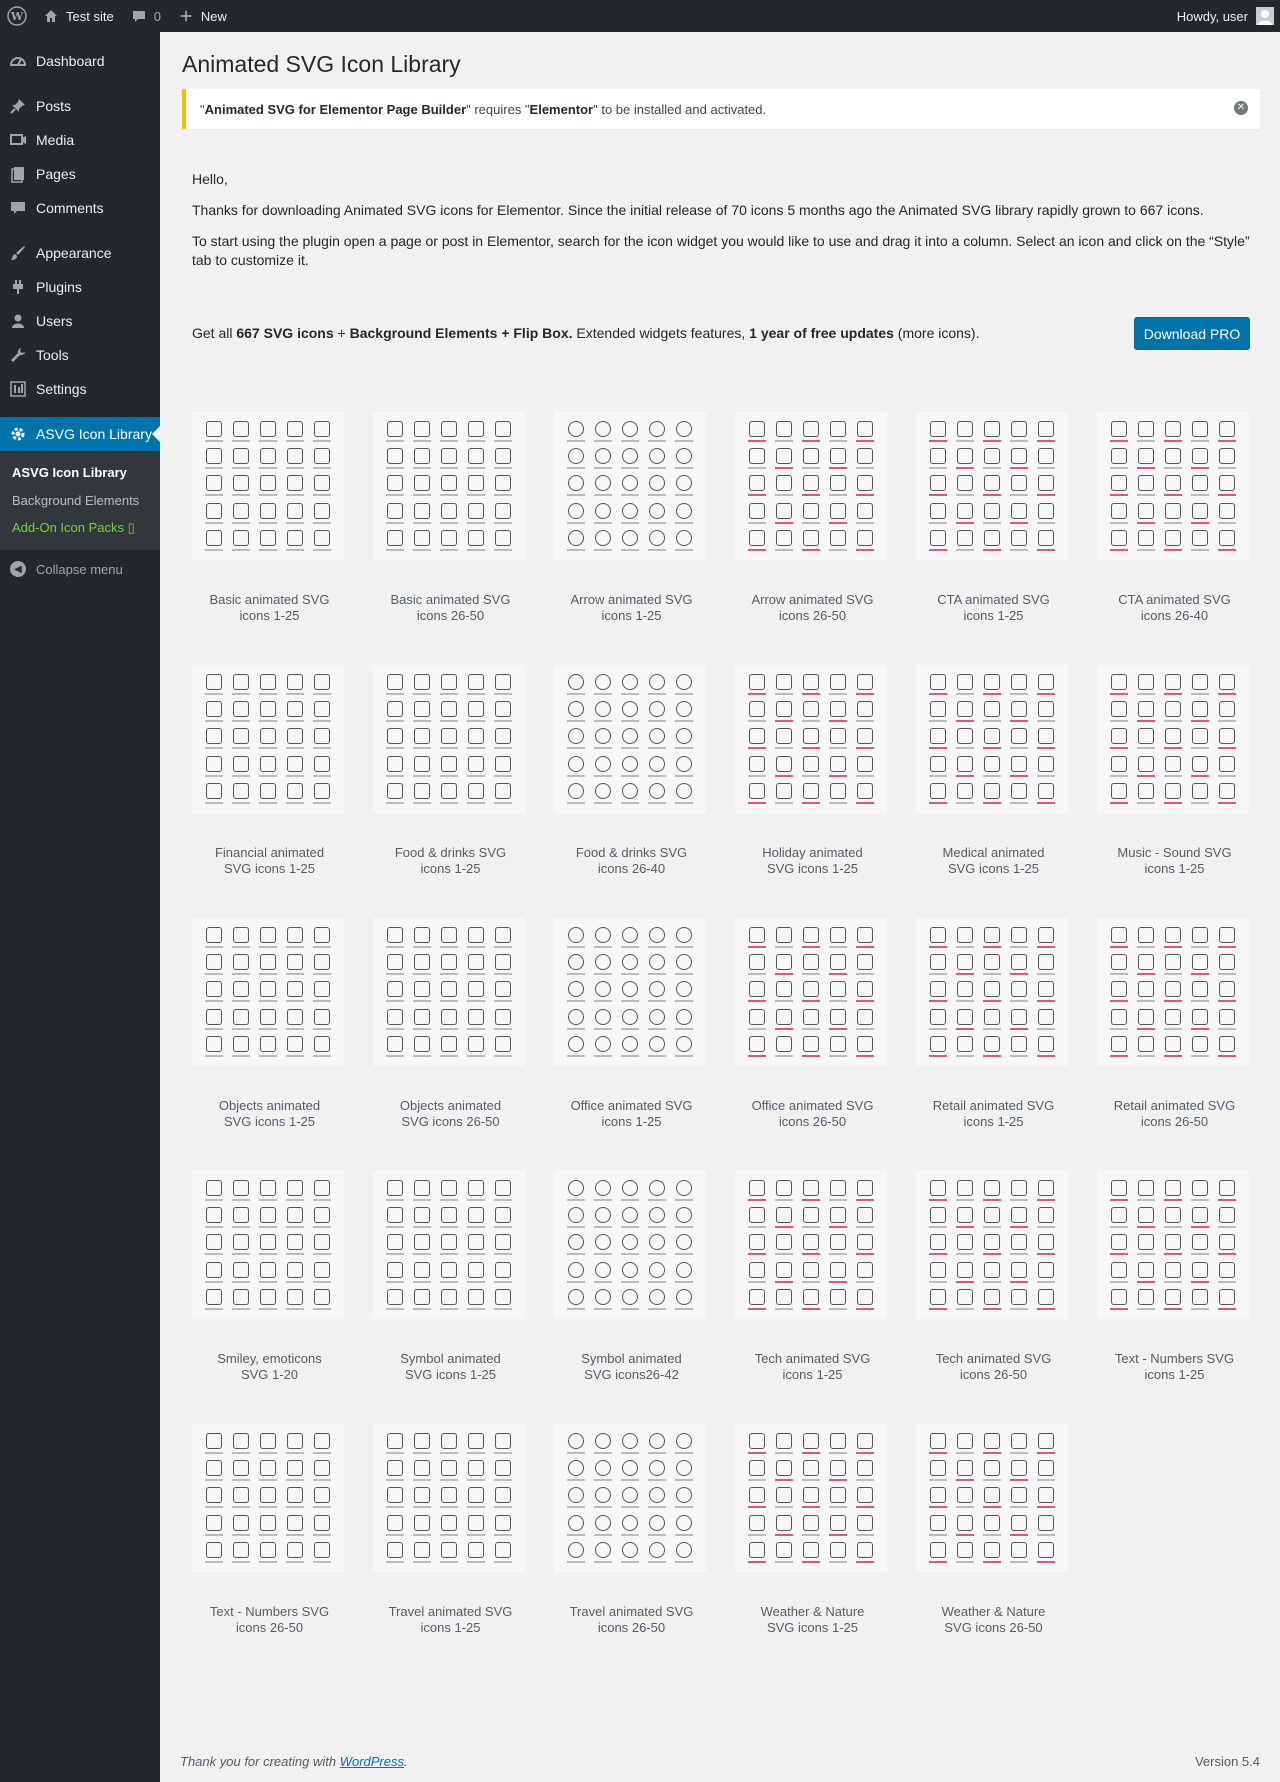 This screenshot has height=1782, width=1280. I want to click on icon-pack-card: CTA animated SVG icons 1-25, so click(993, 524).